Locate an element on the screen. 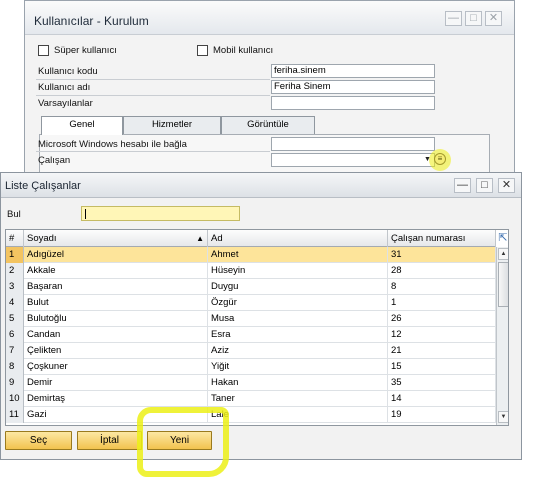 This screenshot has height=481, width=539. table-row: 8 Çoşkuner Yiğit 15 is located at coordinates (251, 367).